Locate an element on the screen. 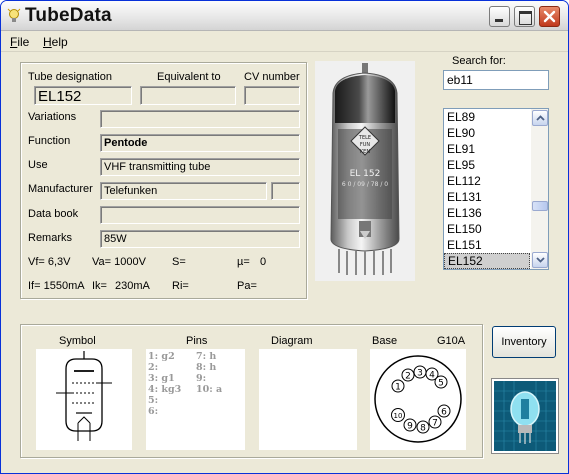 The width and height of the screenshot is (569, 474). databook-label: Data book is located at coordinates (53, 214).